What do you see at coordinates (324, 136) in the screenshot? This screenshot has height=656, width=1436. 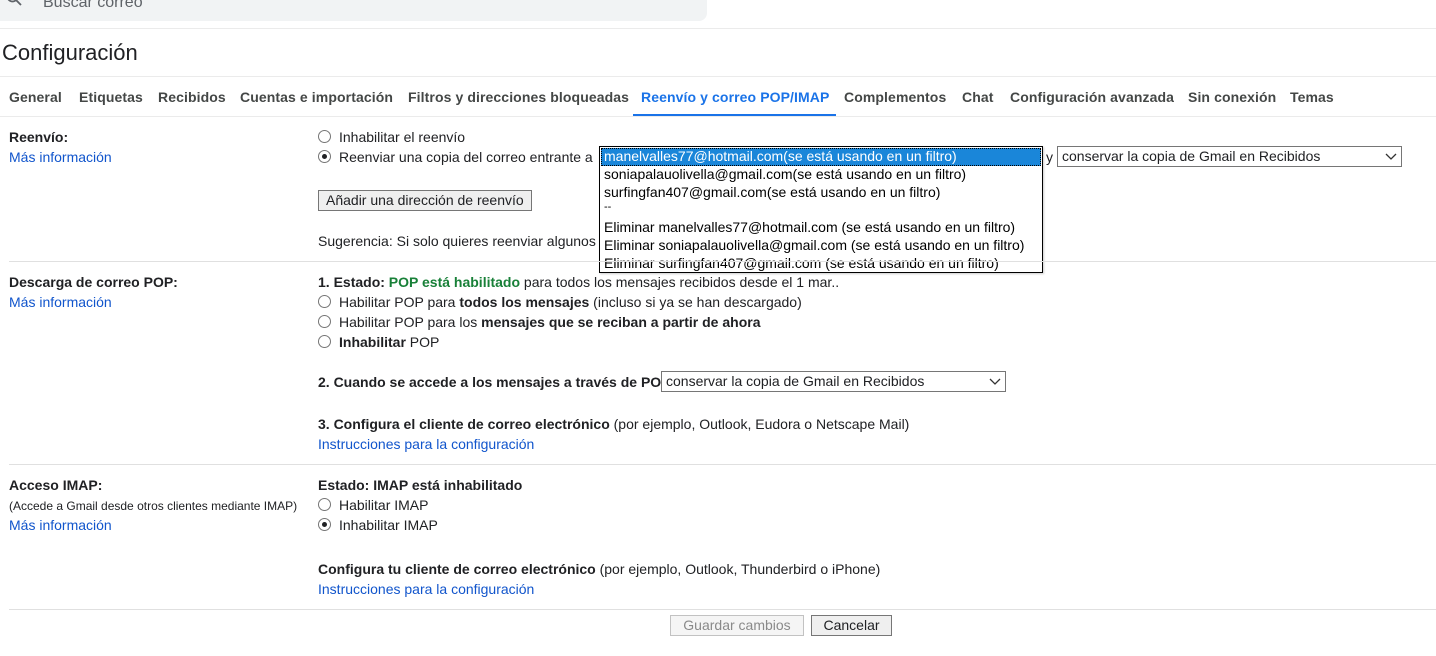 I see `disable-forwarding-radio` at bounding box center [324, 136].